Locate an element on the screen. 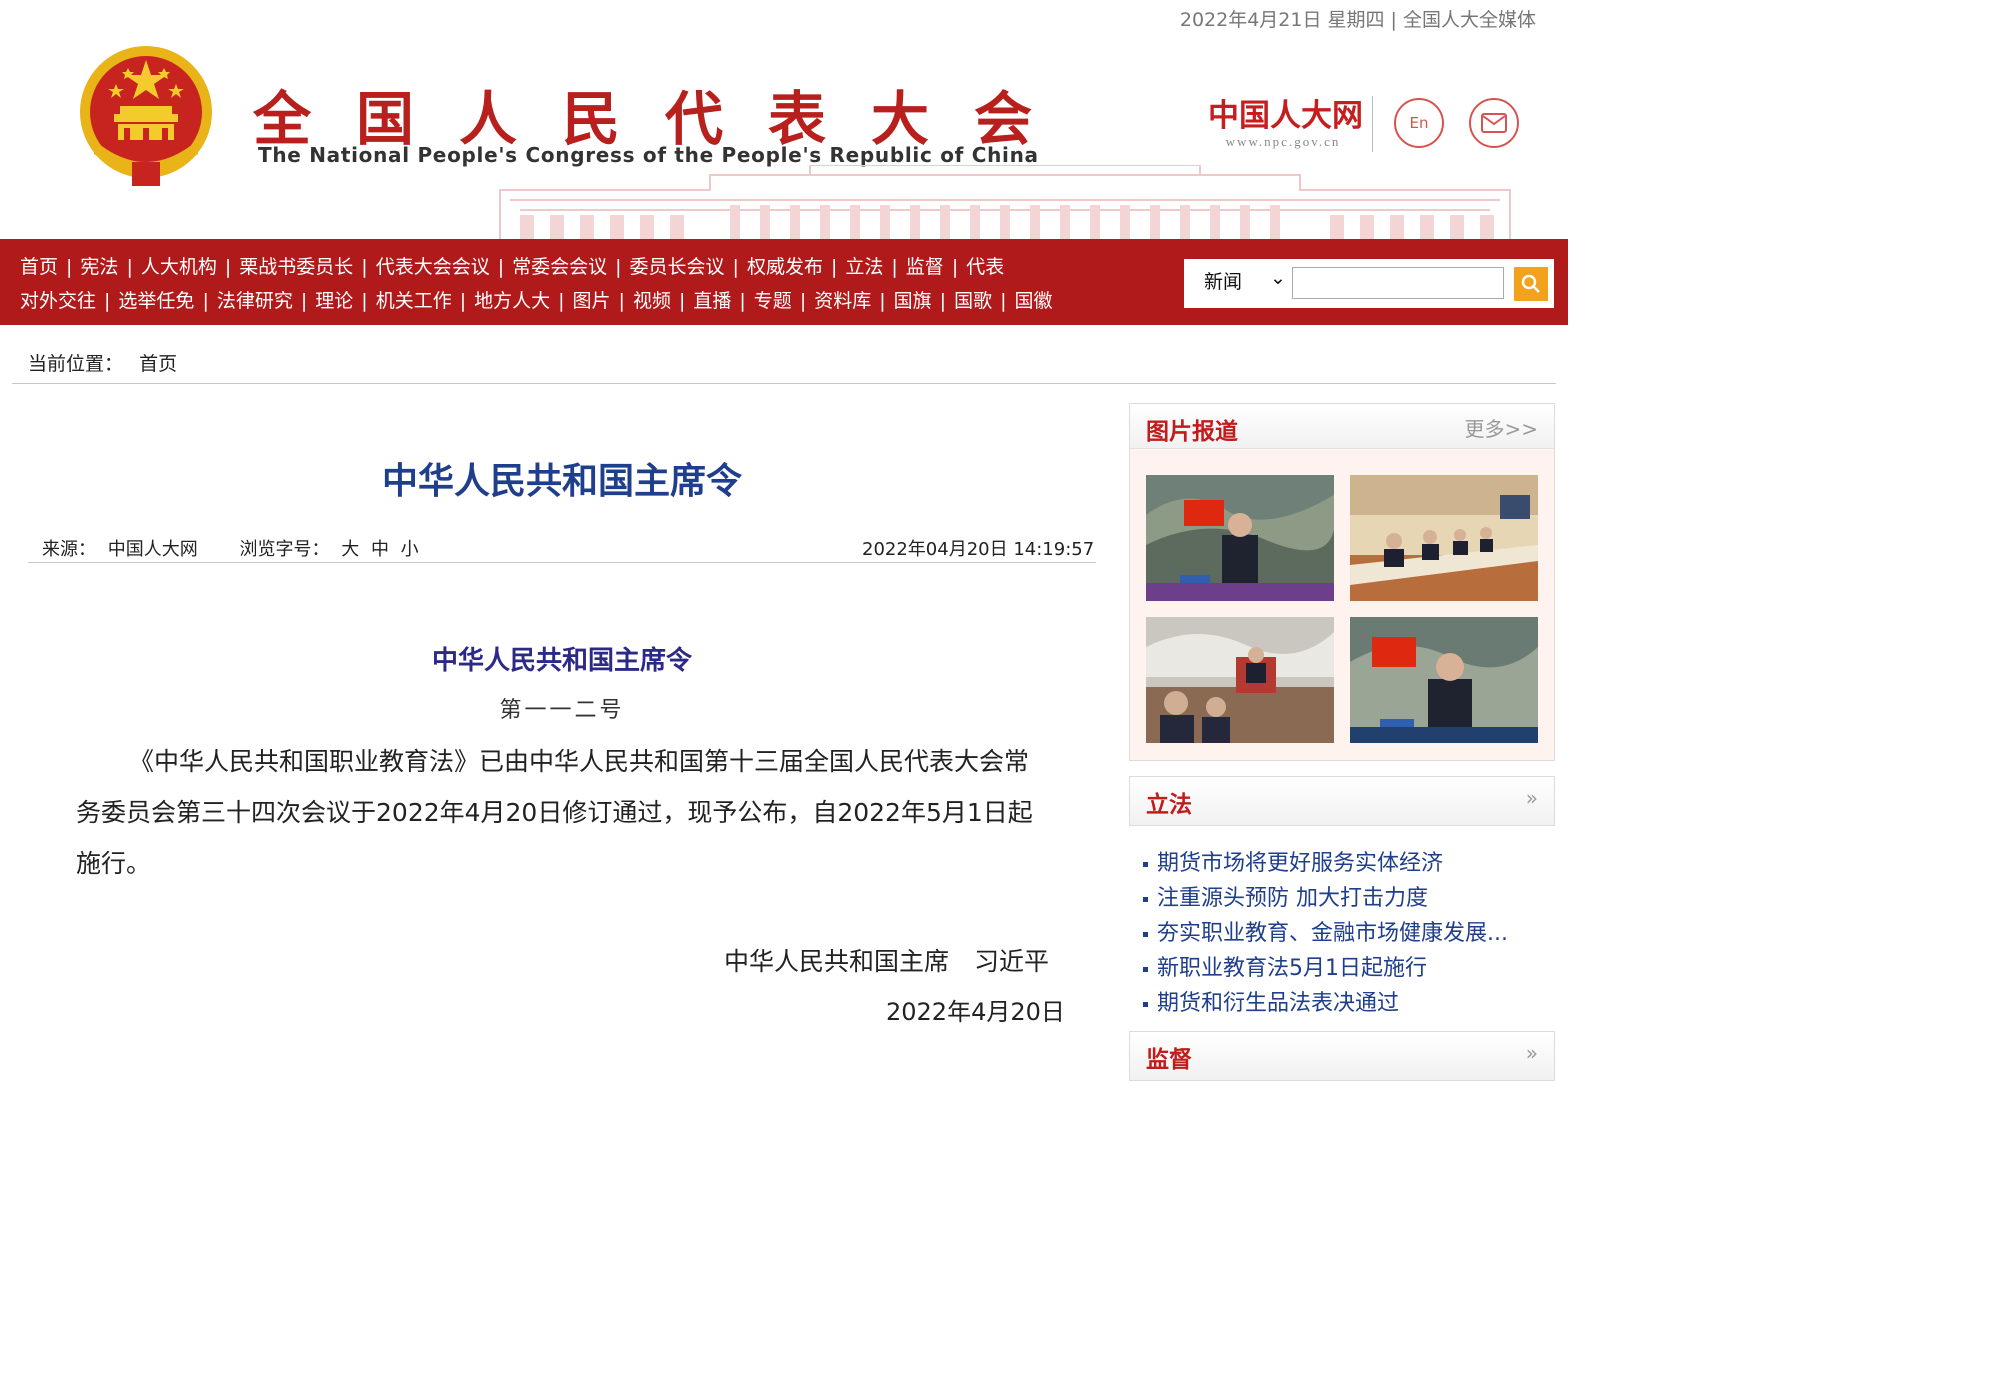  nav-link: 直播 is located at coordinates (712, 301).